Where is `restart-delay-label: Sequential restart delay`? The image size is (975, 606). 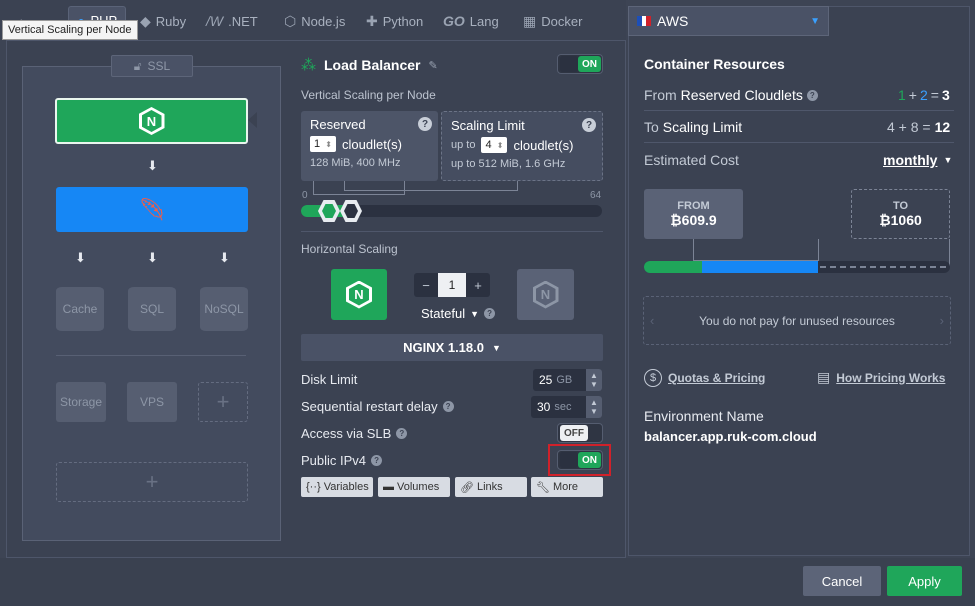 restart-delay-label: Sequential restart delay is located at coordinates (369, 406).